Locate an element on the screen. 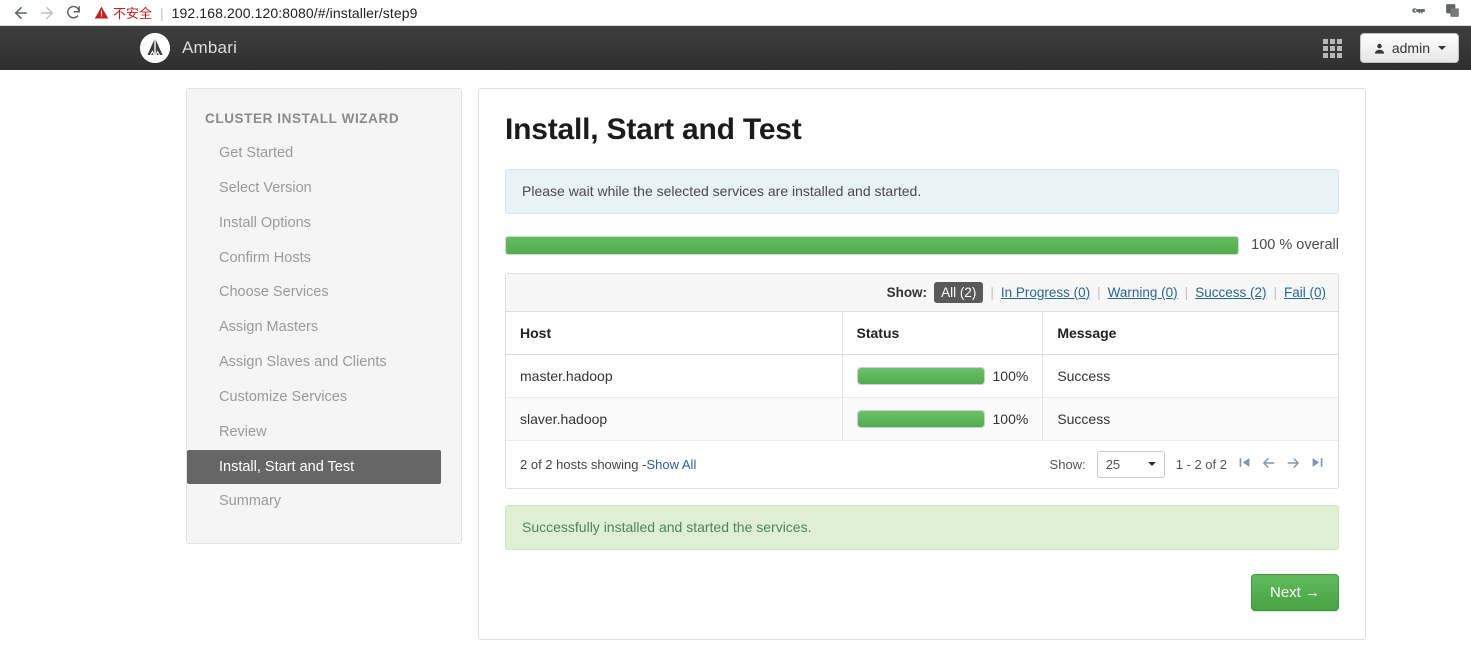  pagination-range: 1 - 2 of 2 is located at coordinates (1201, 464).